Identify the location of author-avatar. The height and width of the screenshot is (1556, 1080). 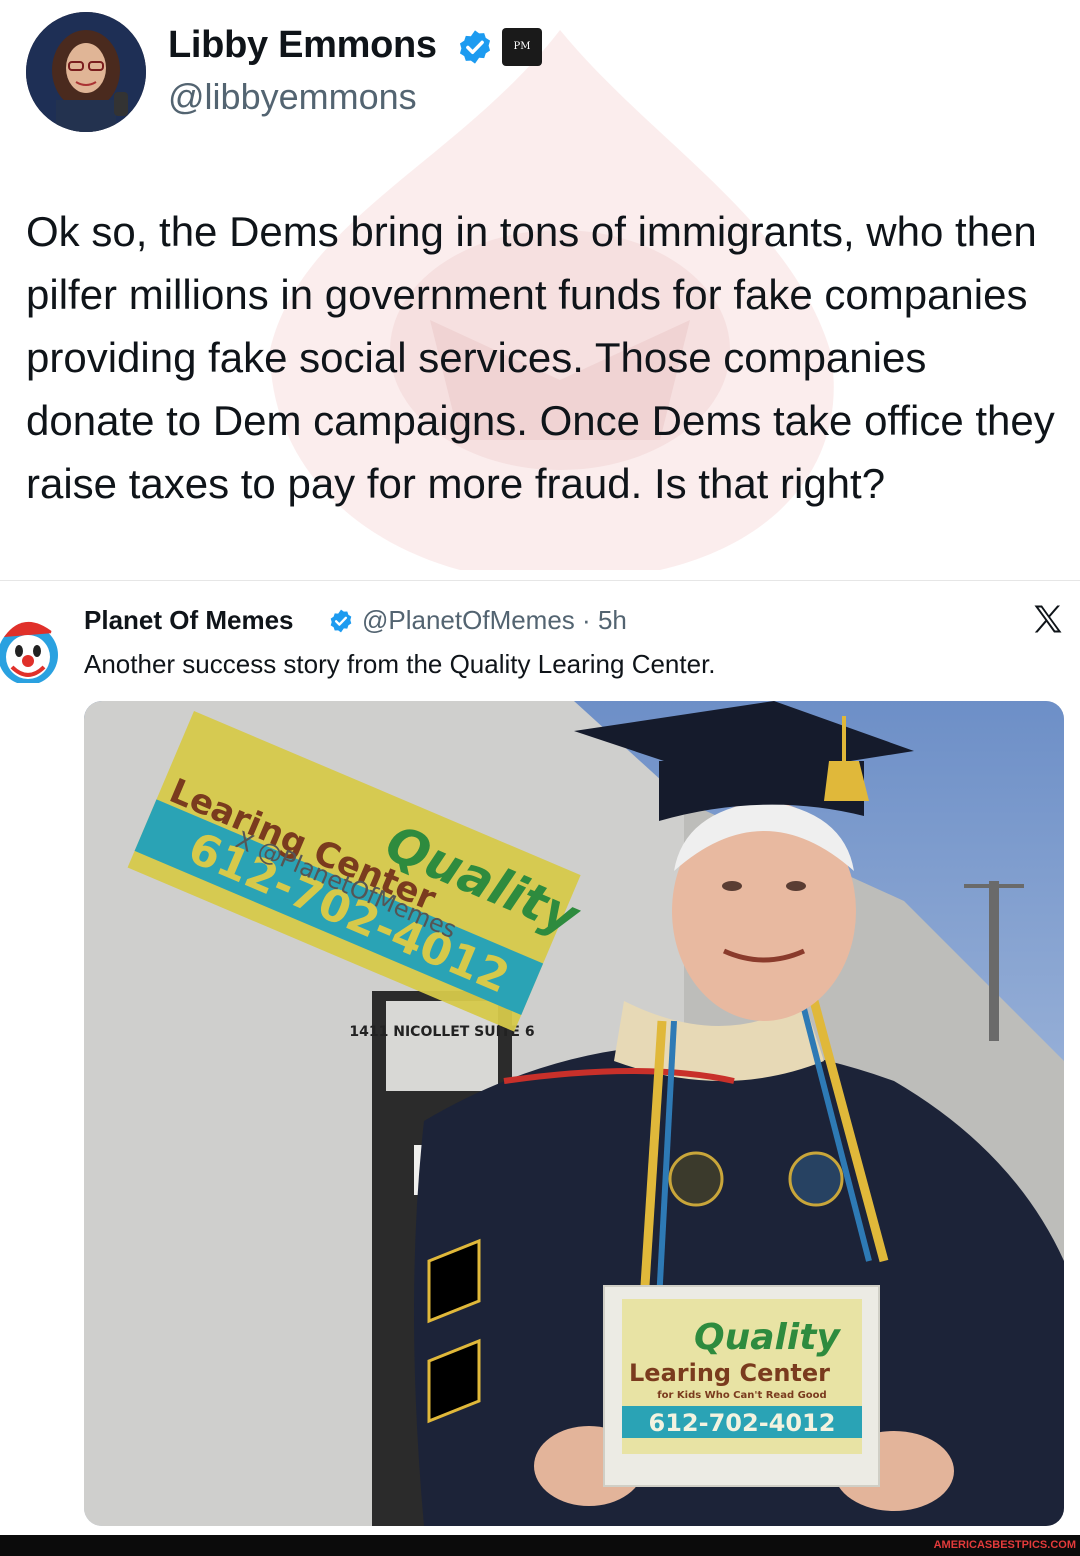
(86, 72).